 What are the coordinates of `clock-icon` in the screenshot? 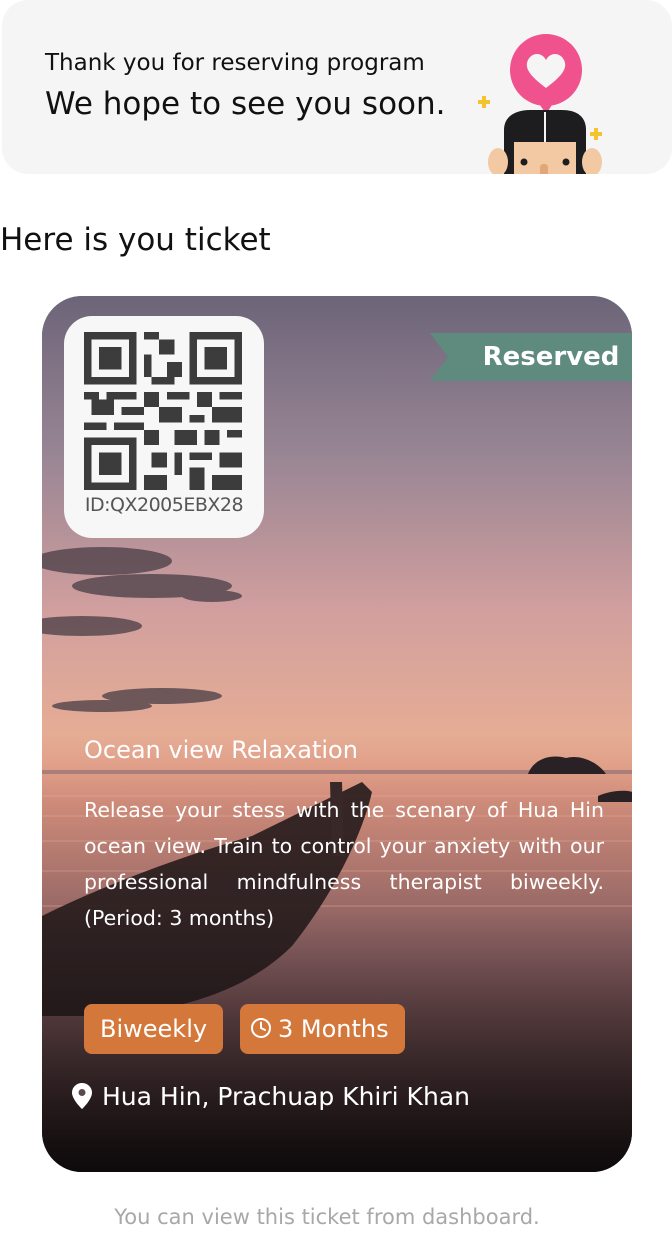 It's located at (261, 1028).